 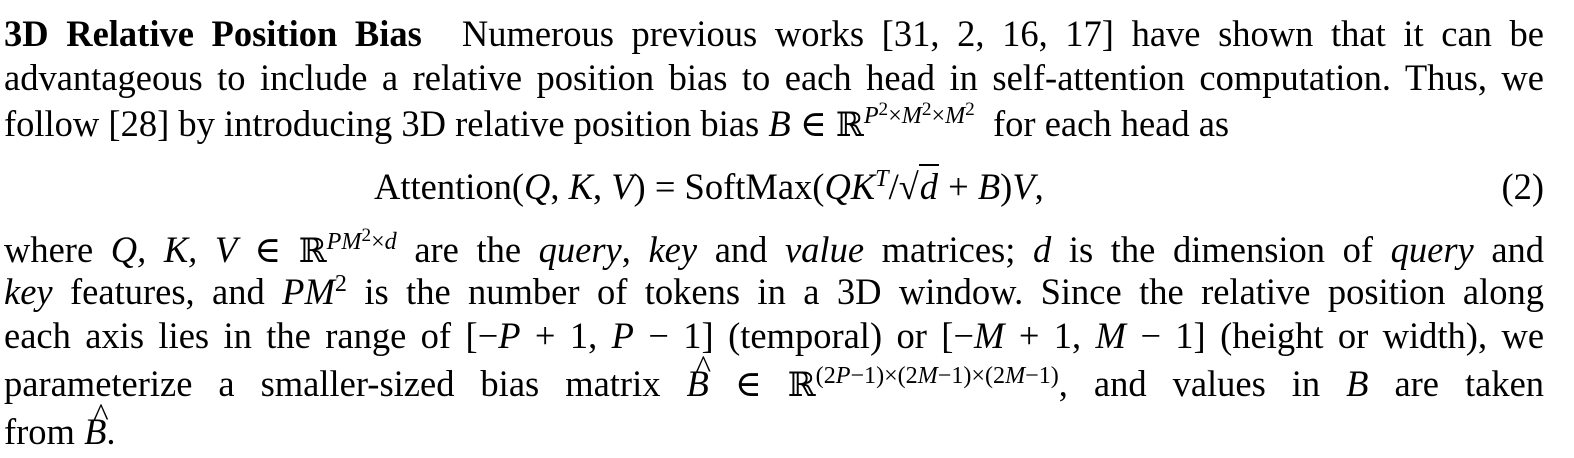 What do you see at coordinates (253, 247) in the screenshot?
I see `qkv-formula: Q, K, V ∈ ℝPM2×d` at bounding box center [253, 247].